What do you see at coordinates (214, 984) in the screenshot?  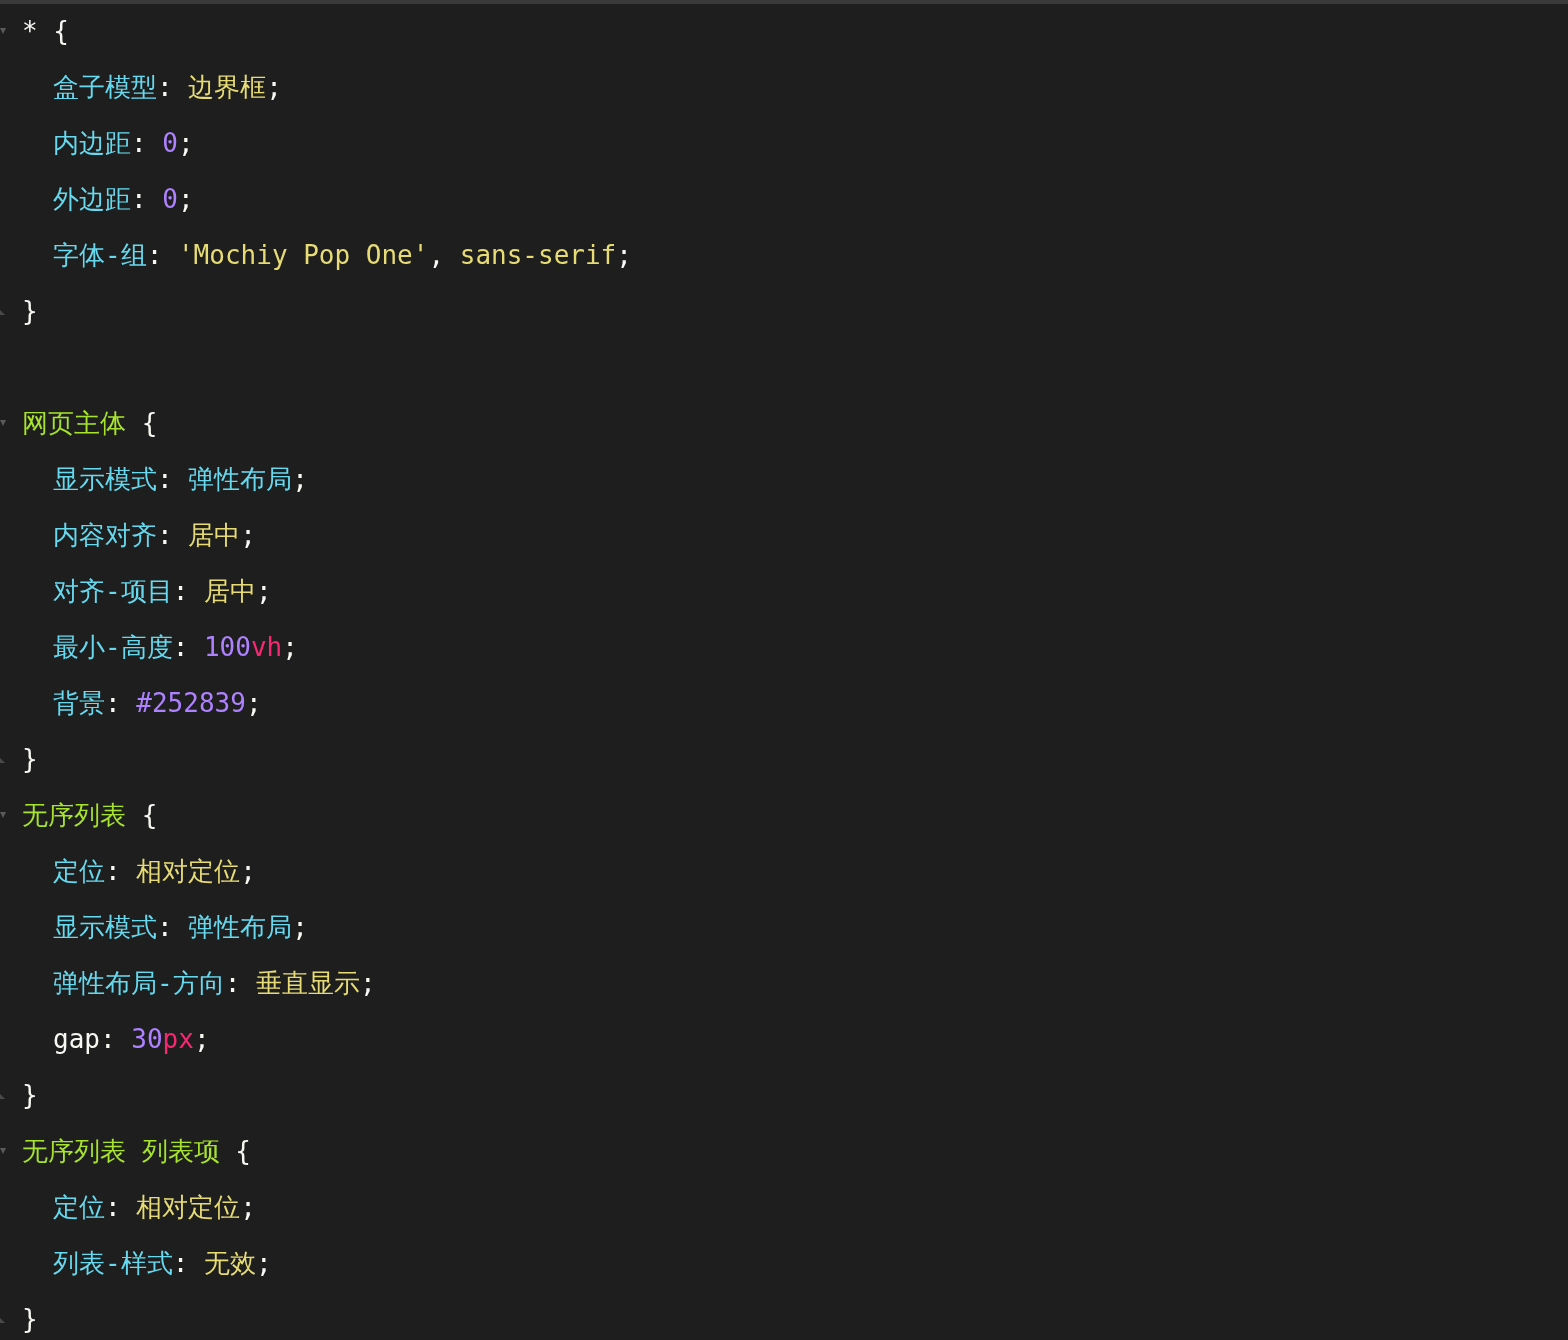 I see `code-line: 弹性布局-方向: 垂直显示;` at bounding box center [214, 984].